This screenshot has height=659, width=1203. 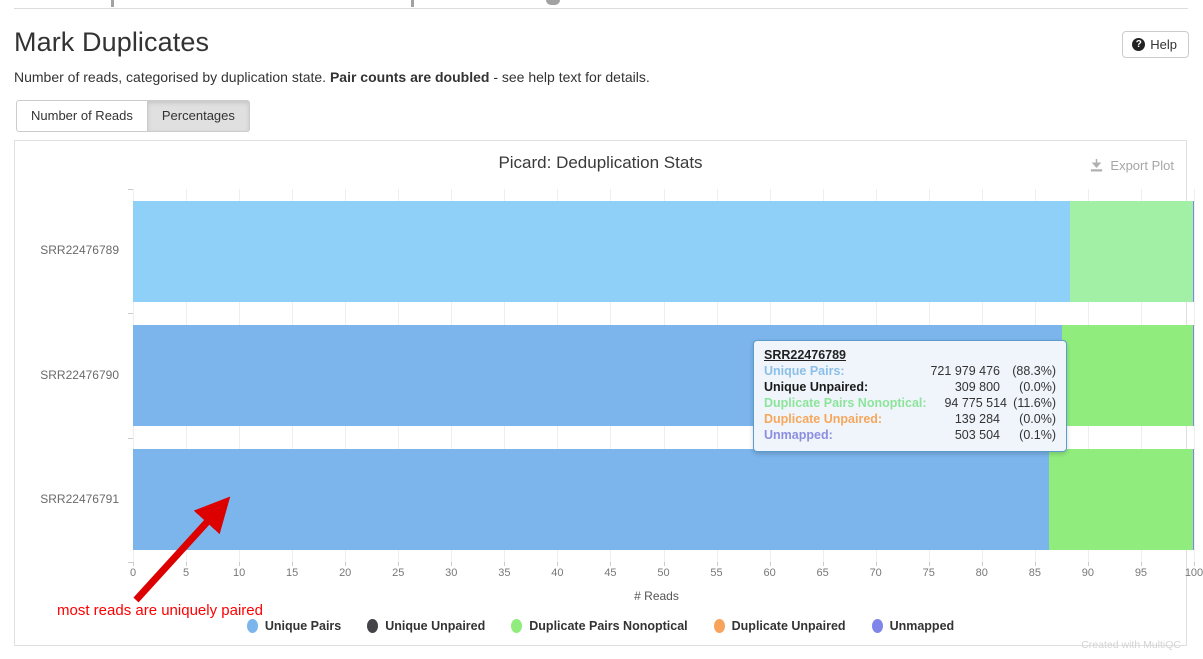 I want to click on annotation-text: most reads are uniquely paired, so click(x=160, y=610).